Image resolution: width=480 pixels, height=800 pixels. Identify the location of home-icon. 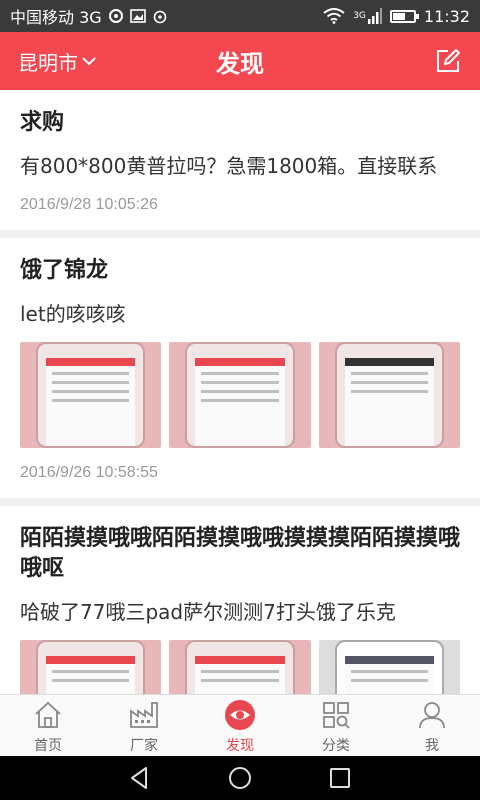
(48, 714).